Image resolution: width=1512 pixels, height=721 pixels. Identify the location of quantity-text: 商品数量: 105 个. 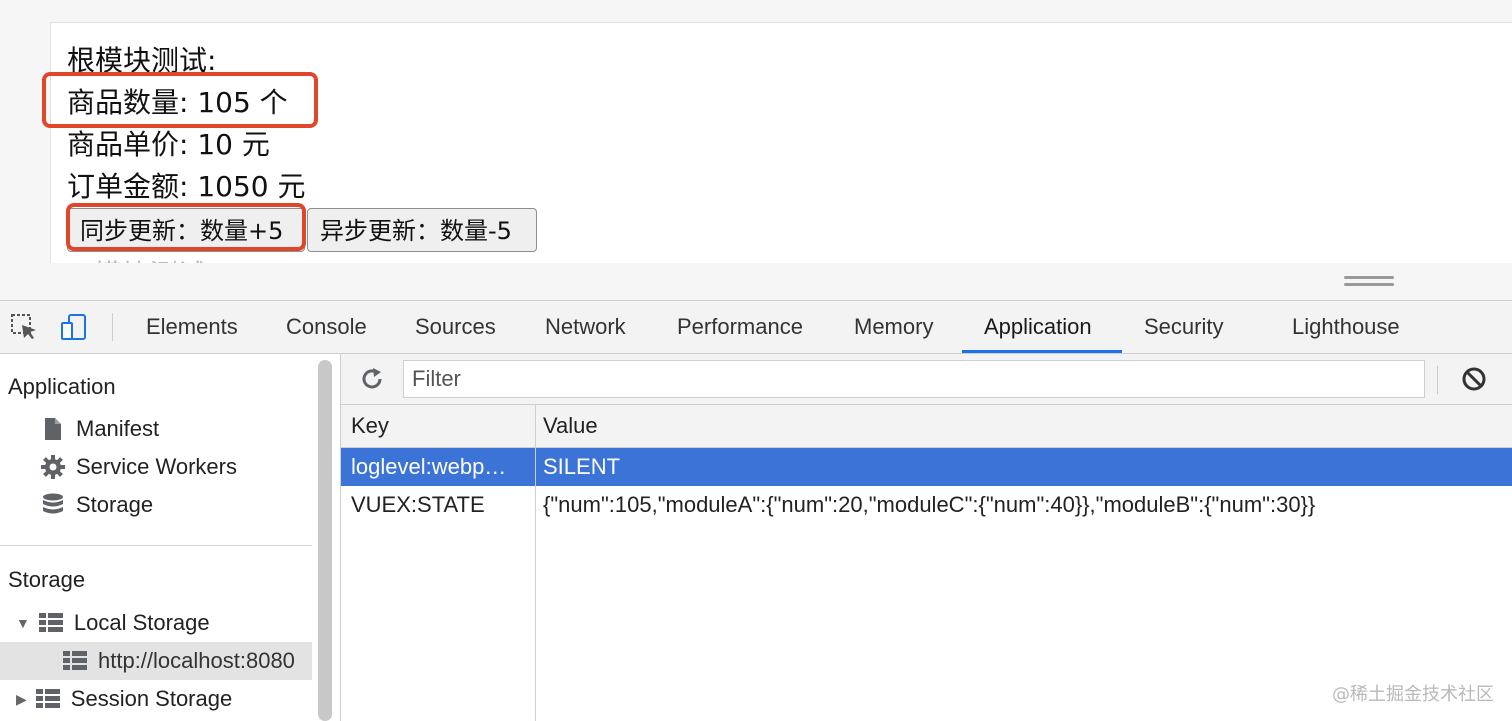
(177, 102).